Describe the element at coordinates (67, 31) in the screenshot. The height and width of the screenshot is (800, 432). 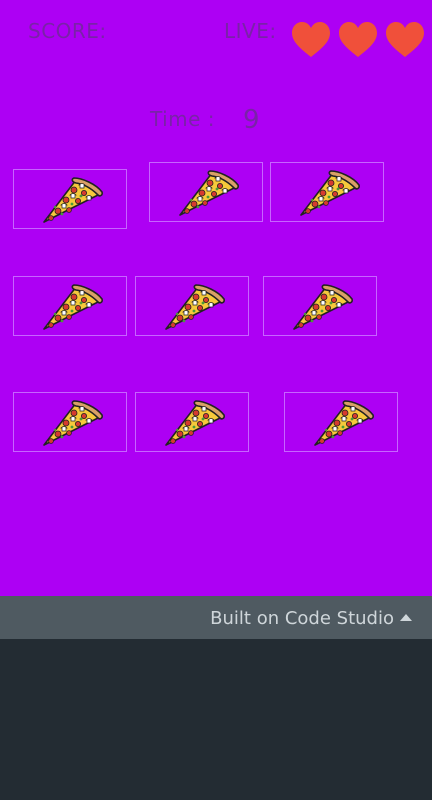
I see `score-label: SCORE:` at that location.